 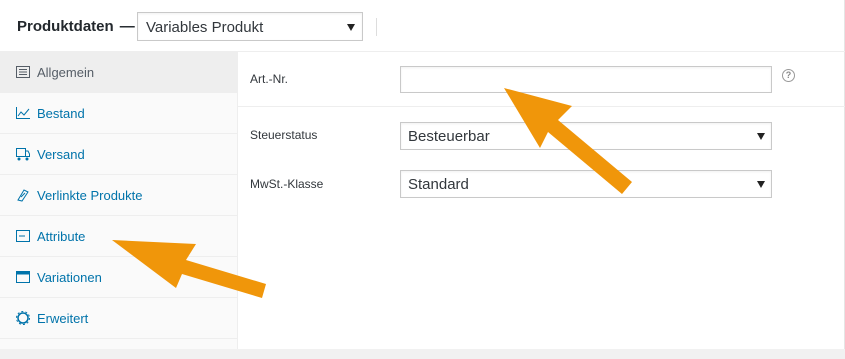 I want to click on tax-status-value: Besteuerbar, so click(x=449, y=136).